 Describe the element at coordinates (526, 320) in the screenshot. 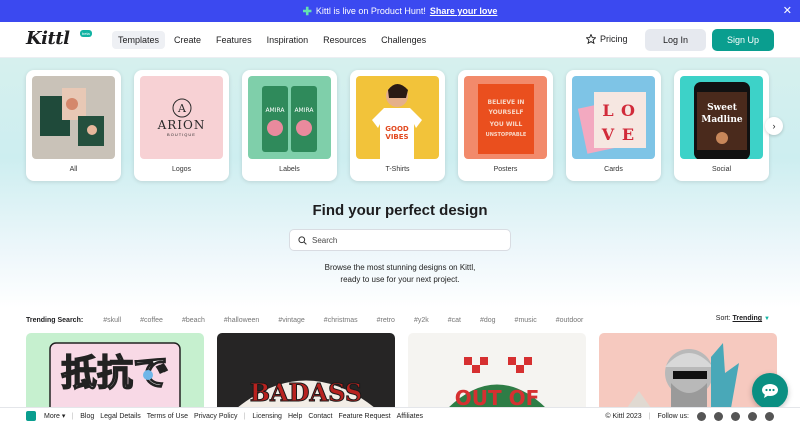

I see `trending-tag: #music` at that location.